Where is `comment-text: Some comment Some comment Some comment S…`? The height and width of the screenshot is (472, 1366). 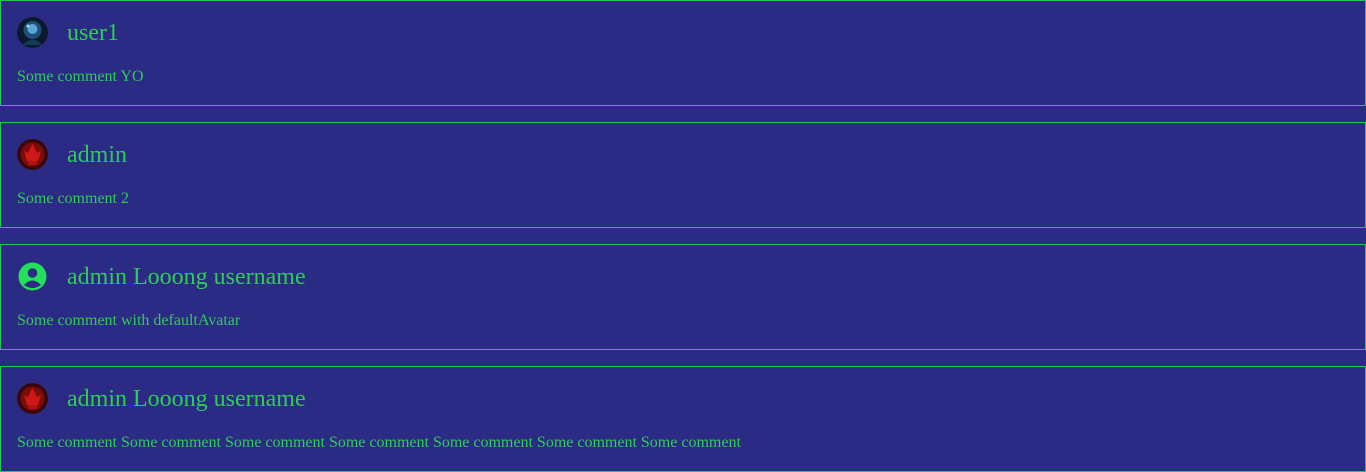 comment-text: Some comment Some comment Some comment S… is located at coordinates (379, 442).